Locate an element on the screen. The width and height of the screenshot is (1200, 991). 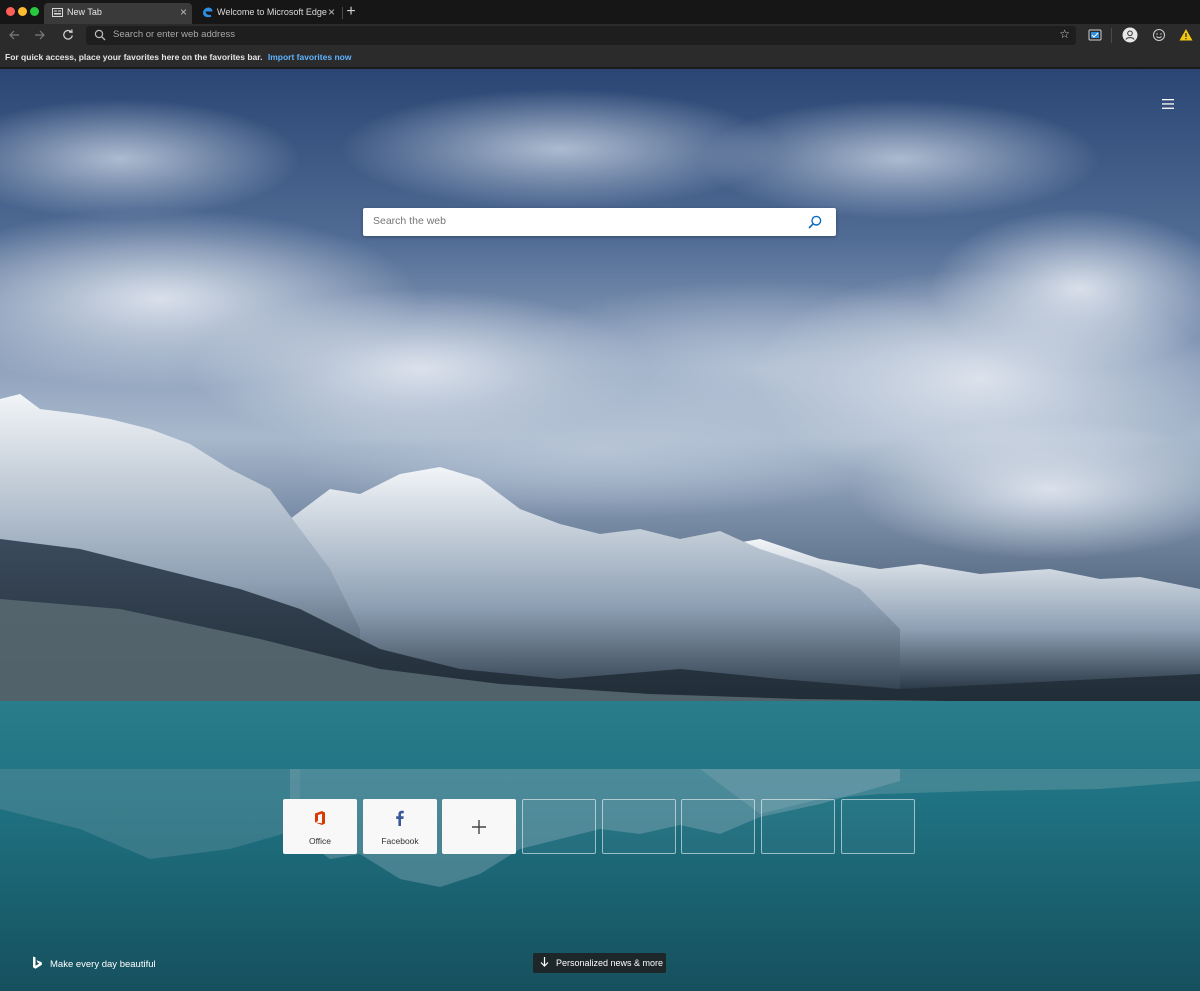
back-button is located at coordinates (14, 35).